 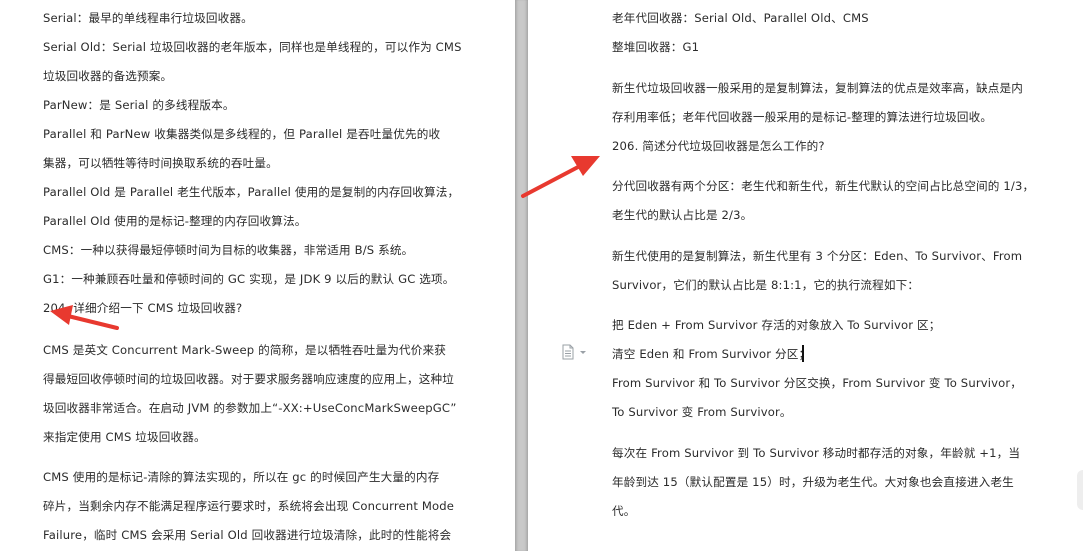 I want to click on text-line: CMS：一种以获得最短停顿时间为目标的收集器，非常适用 B/S 系统。, so click(x=228, y=250).